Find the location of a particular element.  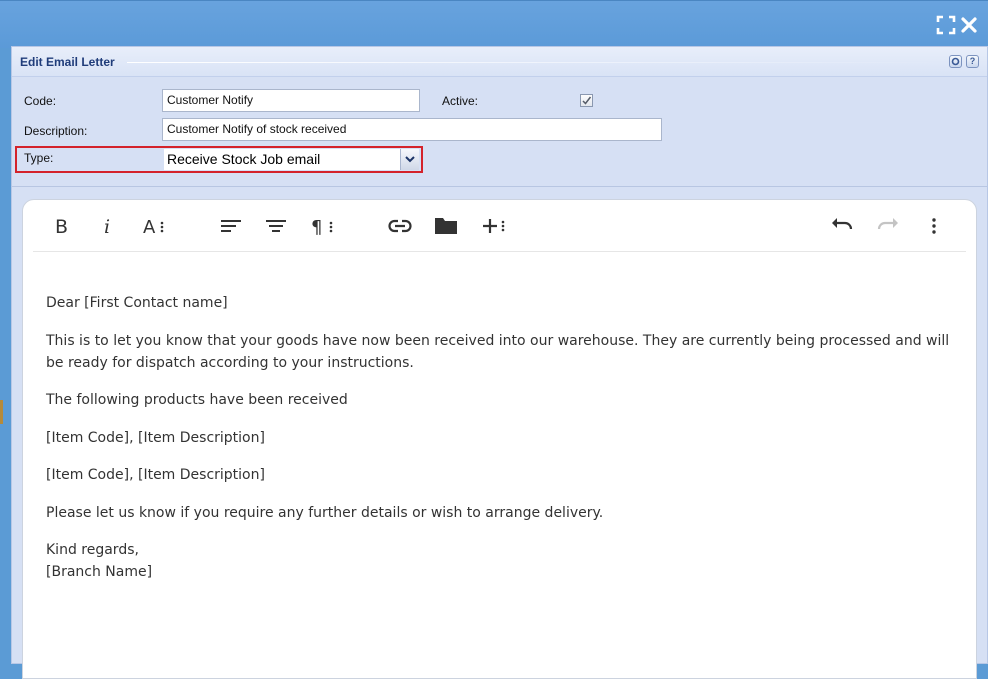

close-icon is located at coordinates (969, 25).